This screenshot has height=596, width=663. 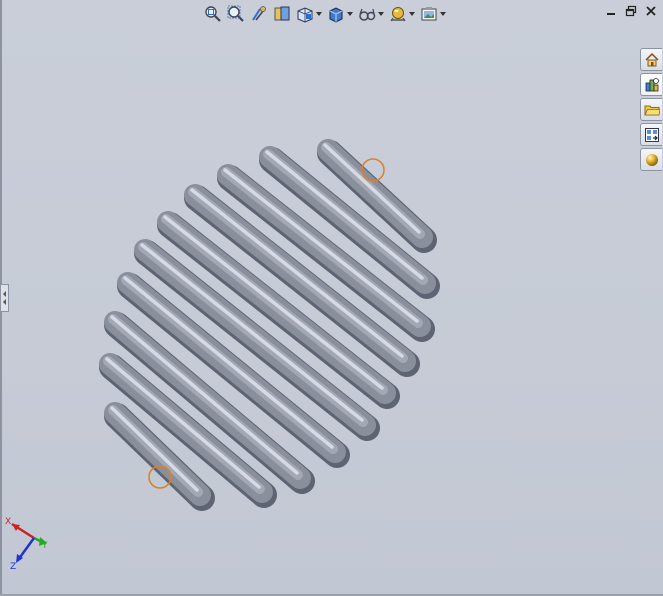 I want to click on triad-x-label: X, so click(x=8, y=522).